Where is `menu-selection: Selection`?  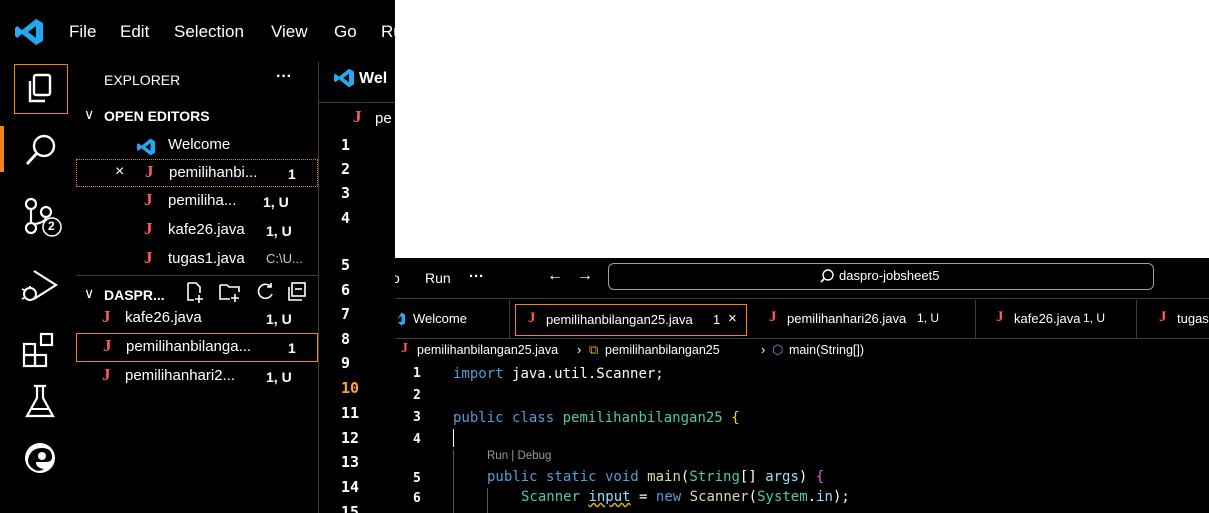 menu-selection: Selection is located at coordinates (209, 32).